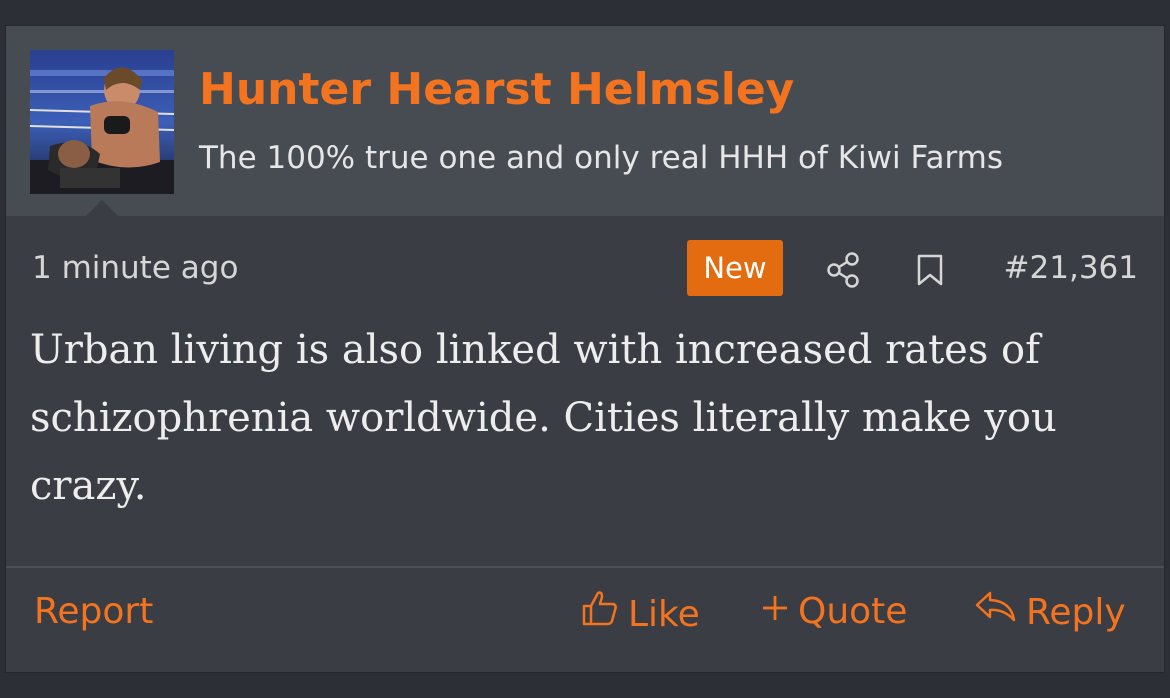  I want to click on bookmark-icon, so click(930, 270).